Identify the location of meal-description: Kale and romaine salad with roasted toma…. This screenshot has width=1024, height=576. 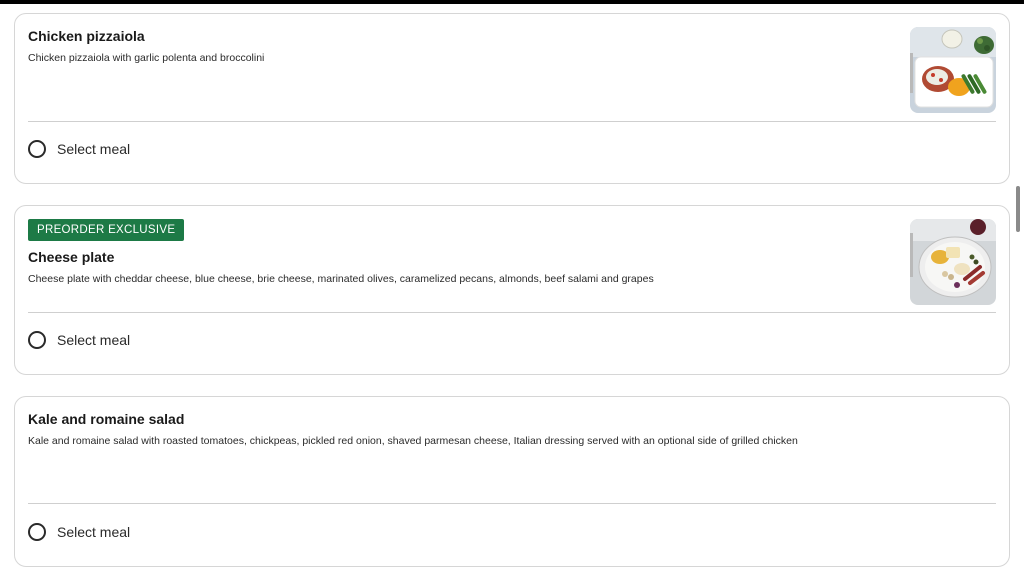
(413, 441).